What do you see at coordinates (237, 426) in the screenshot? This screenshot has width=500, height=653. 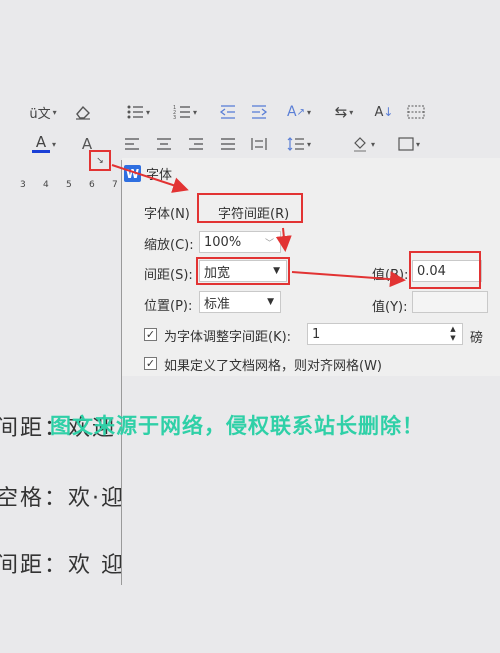 I see `watermark-text: 图文来源于网络，侵权联系站长删除！` at bounding box center [237, 426].